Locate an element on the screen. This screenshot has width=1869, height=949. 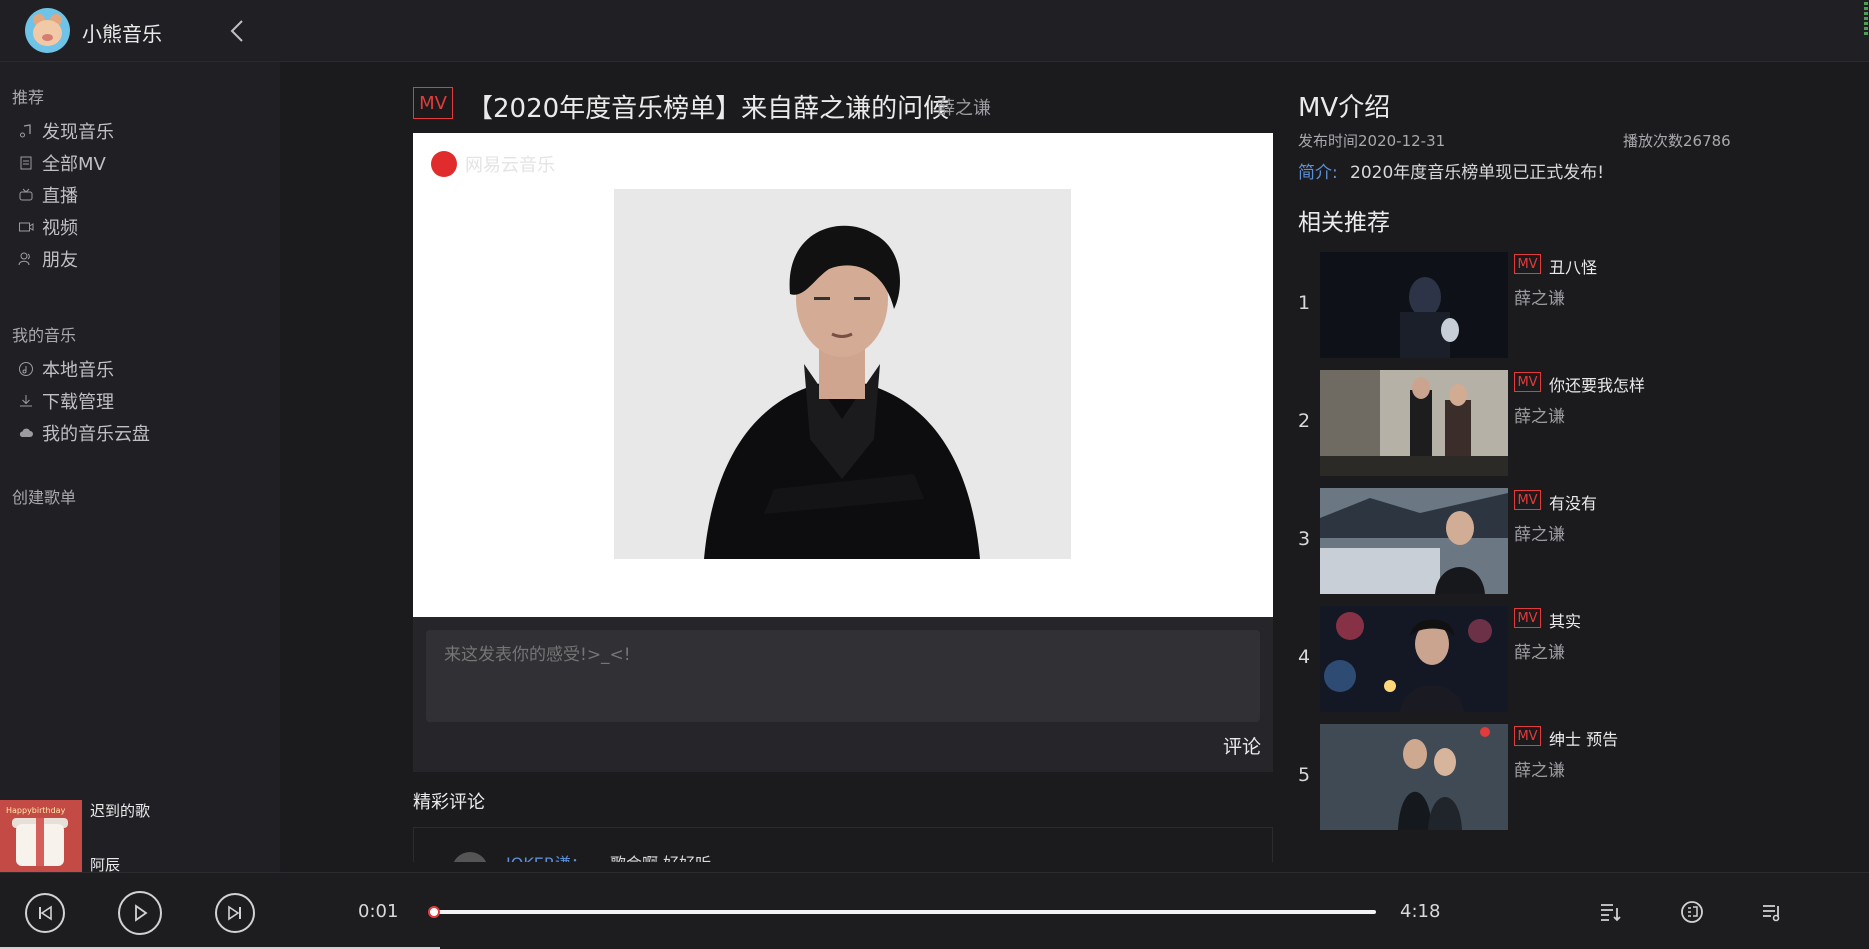
back-arrow-icon is located at coordinates (237, 31).